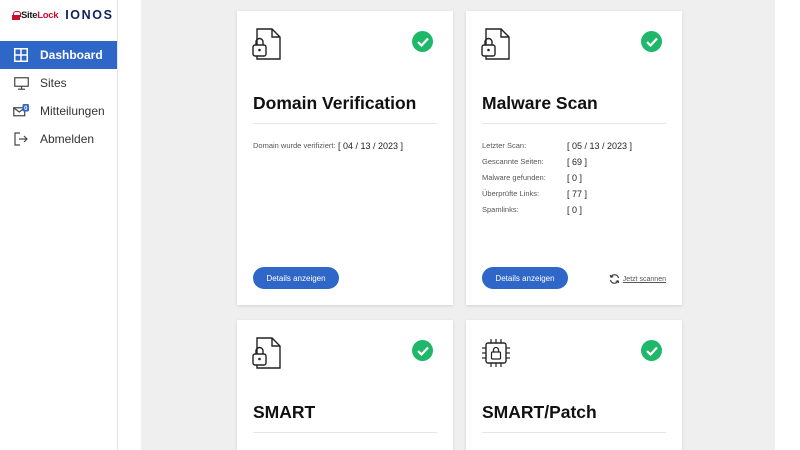 The width and height of the screenshot is (800, 450). Describe the element at coordinates (614, 279) in the screenshot. I see `refresh-icon` at that location.